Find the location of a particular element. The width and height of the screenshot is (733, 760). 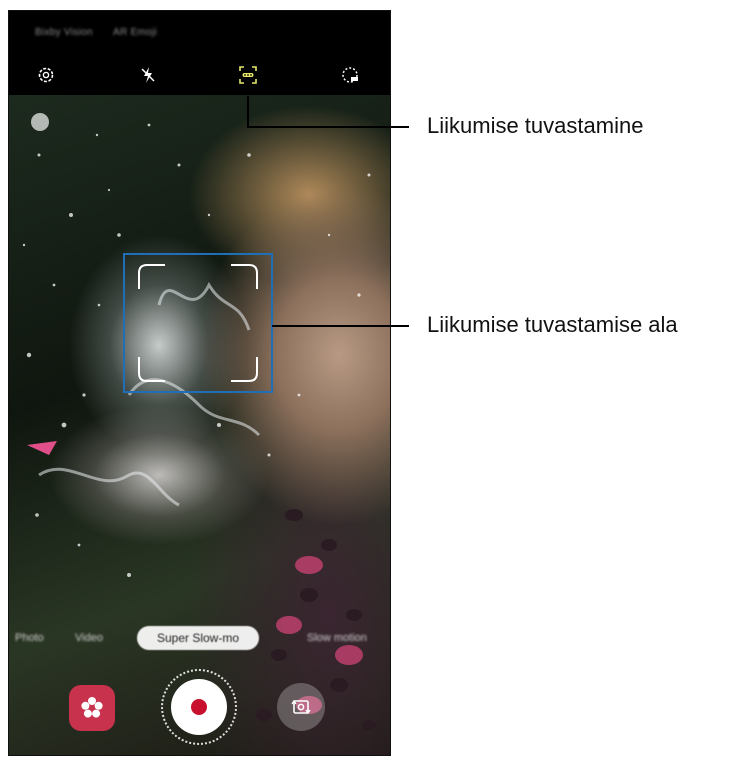

settings-icon is located at coordinates (46, 75).